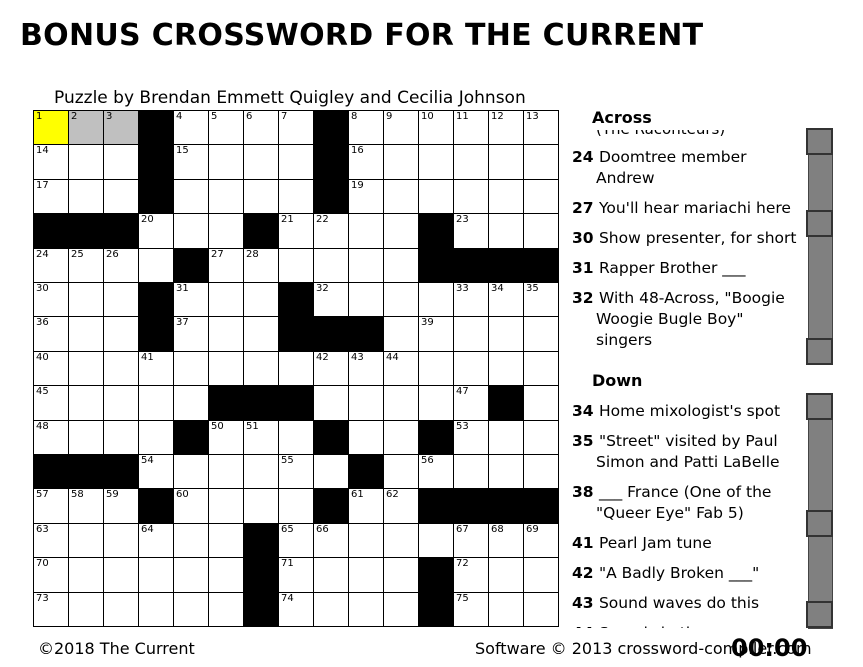 The width and height of the screenshot is (863, 667). I want to click on grid-cell: 22, so click(331, 231).